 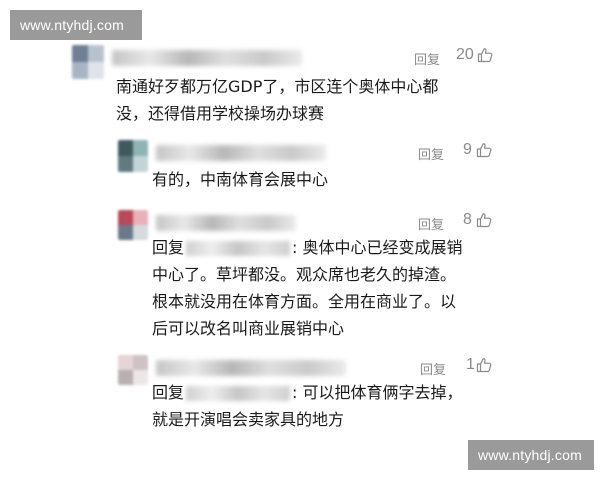 What do you see at coordinates (277, 86) in the screenshot?
I see `comment-line: 南通好歹都万亿GDP了，市区连个奥体中心都` at bounding box center [277, 86].